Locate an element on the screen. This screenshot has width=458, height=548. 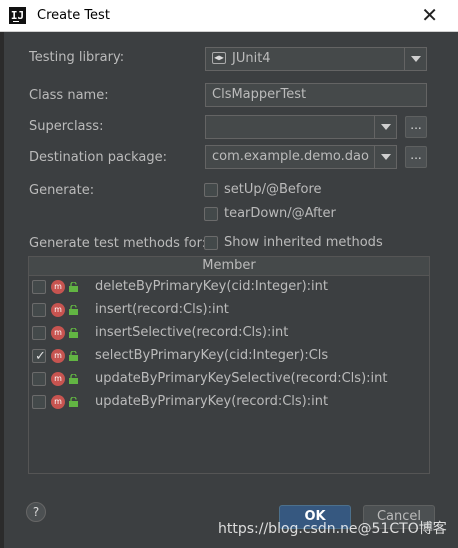
junit-icon: ◀▶ is located at coordinates (219, 58).